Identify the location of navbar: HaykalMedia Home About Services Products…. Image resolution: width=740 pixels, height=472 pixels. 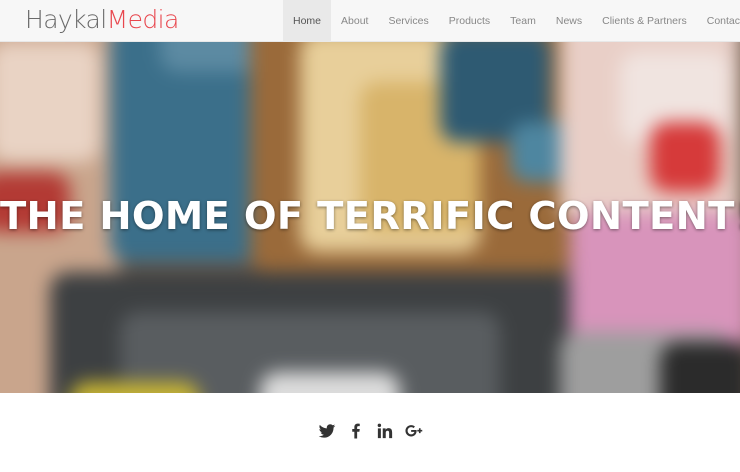
(370, 21).